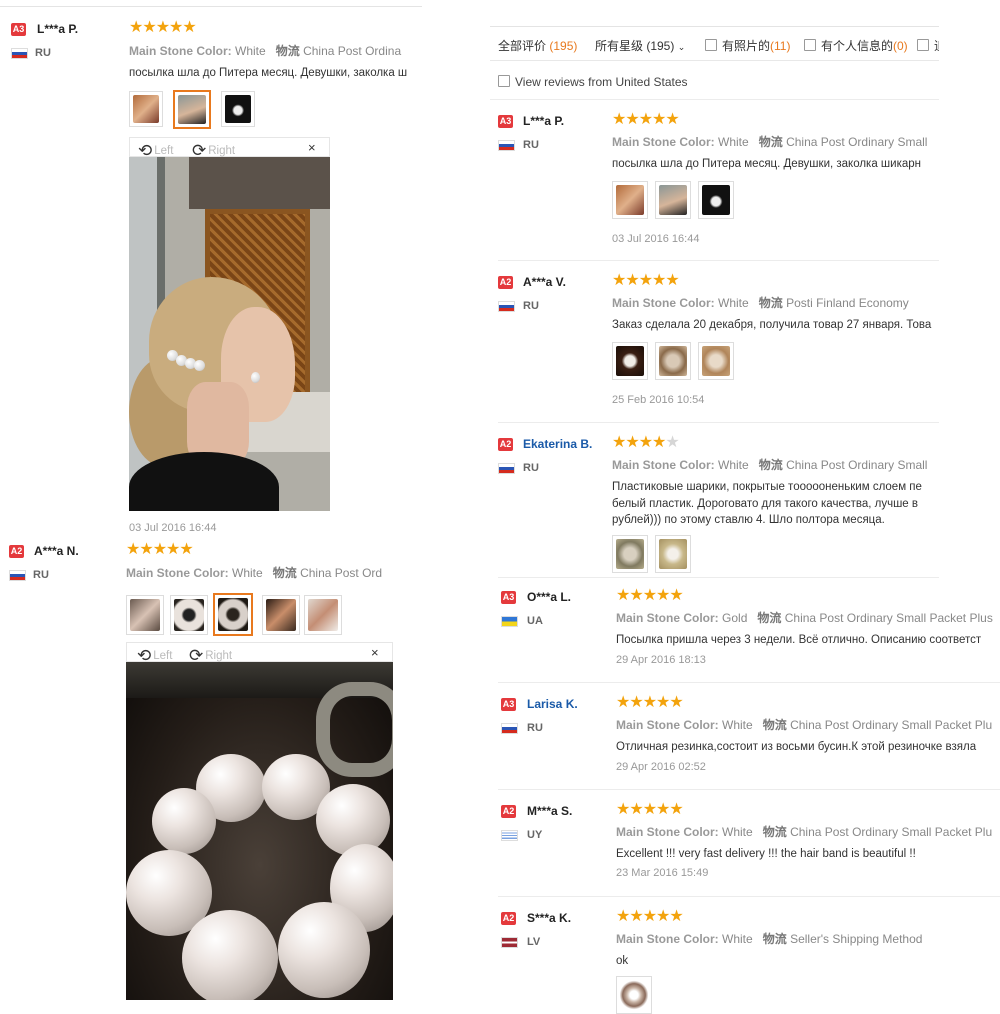 The height and width of the screenshot is (1014, 1000). I want to click on filter-all-count: (195), so click(563, 46).